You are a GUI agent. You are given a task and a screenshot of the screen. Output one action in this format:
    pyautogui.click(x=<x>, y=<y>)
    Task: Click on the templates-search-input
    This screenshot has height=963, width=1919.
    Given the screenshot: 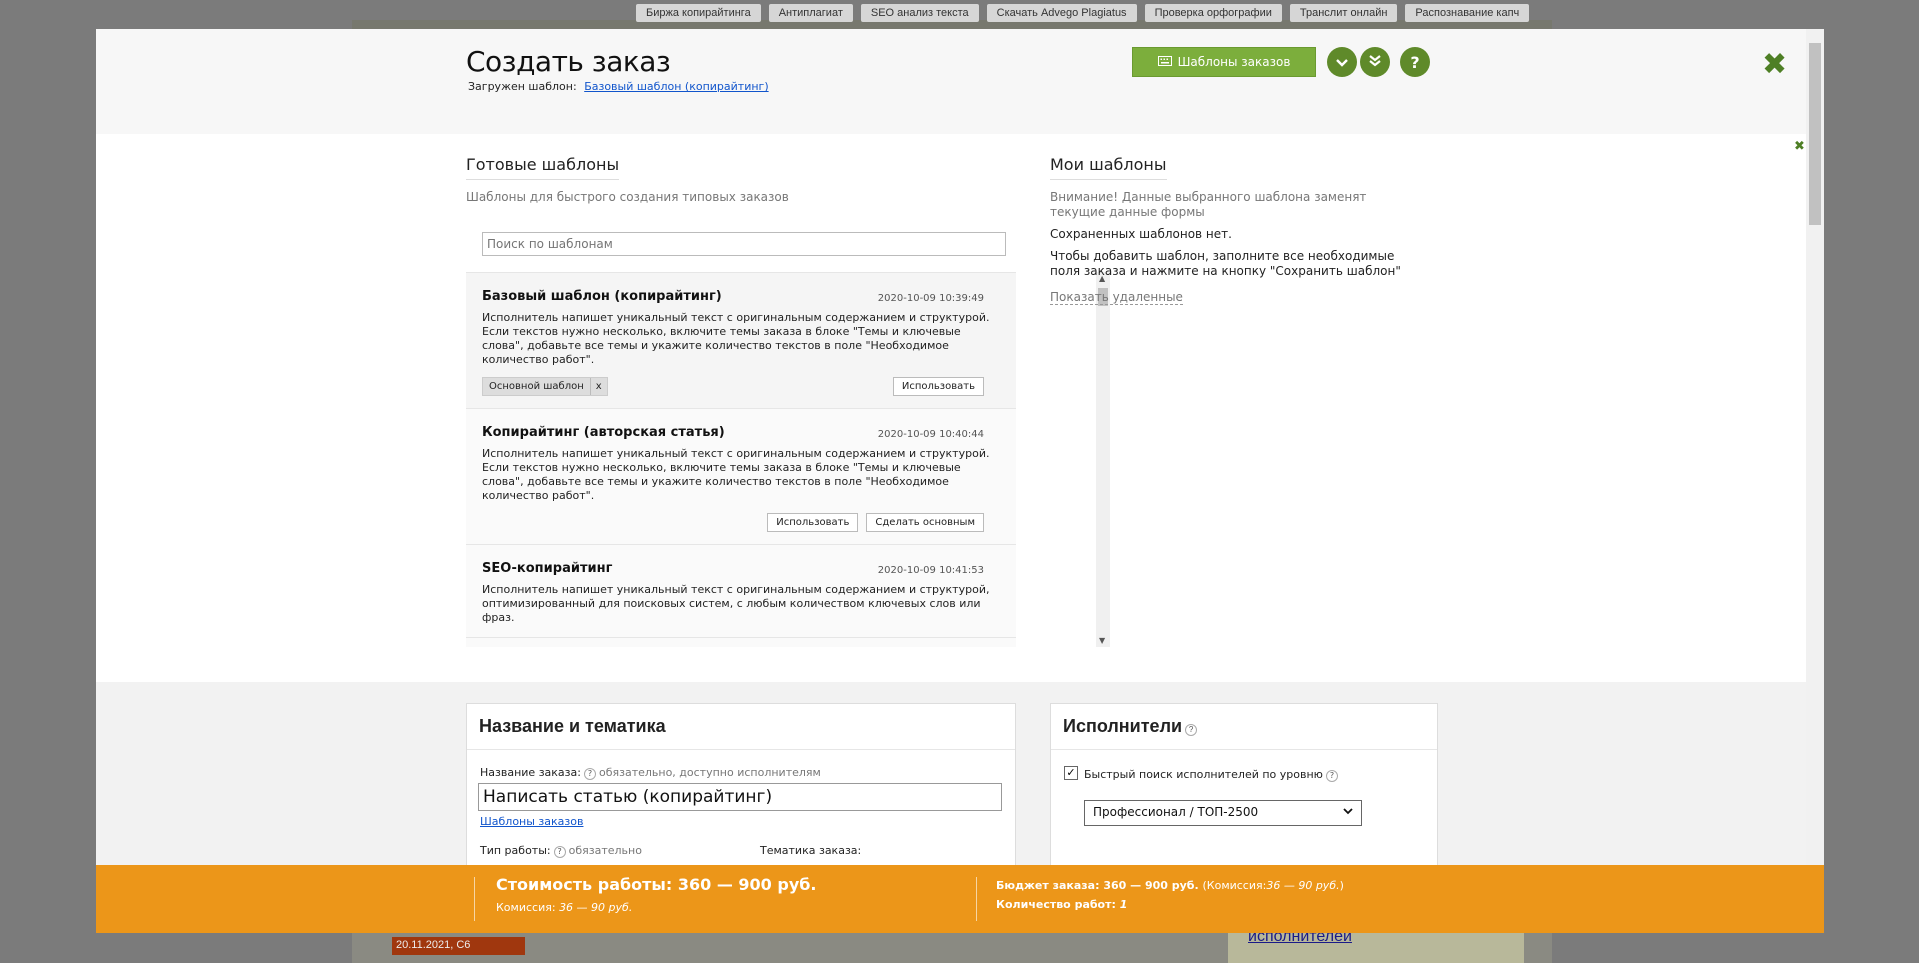 What is the action you would take?
    pyautogui.click(x=744, y=244)
    